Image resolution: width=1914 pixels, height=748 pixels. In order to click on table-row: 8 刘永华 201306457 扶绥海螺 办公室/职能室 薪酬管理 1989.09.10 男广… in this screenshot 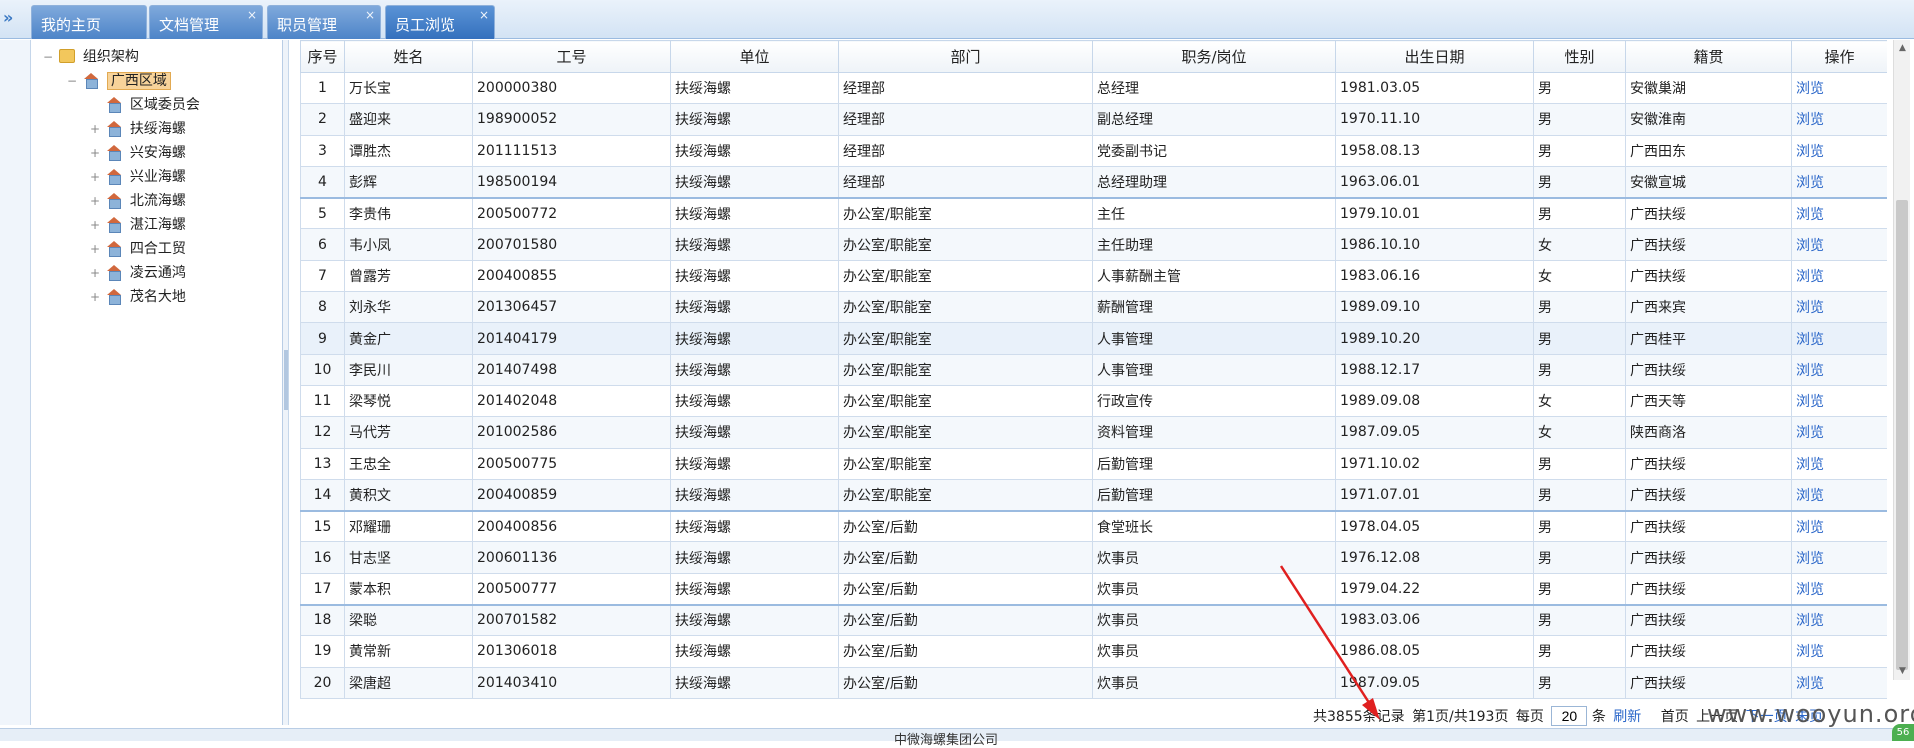, I will do `click(1093, 307)`.